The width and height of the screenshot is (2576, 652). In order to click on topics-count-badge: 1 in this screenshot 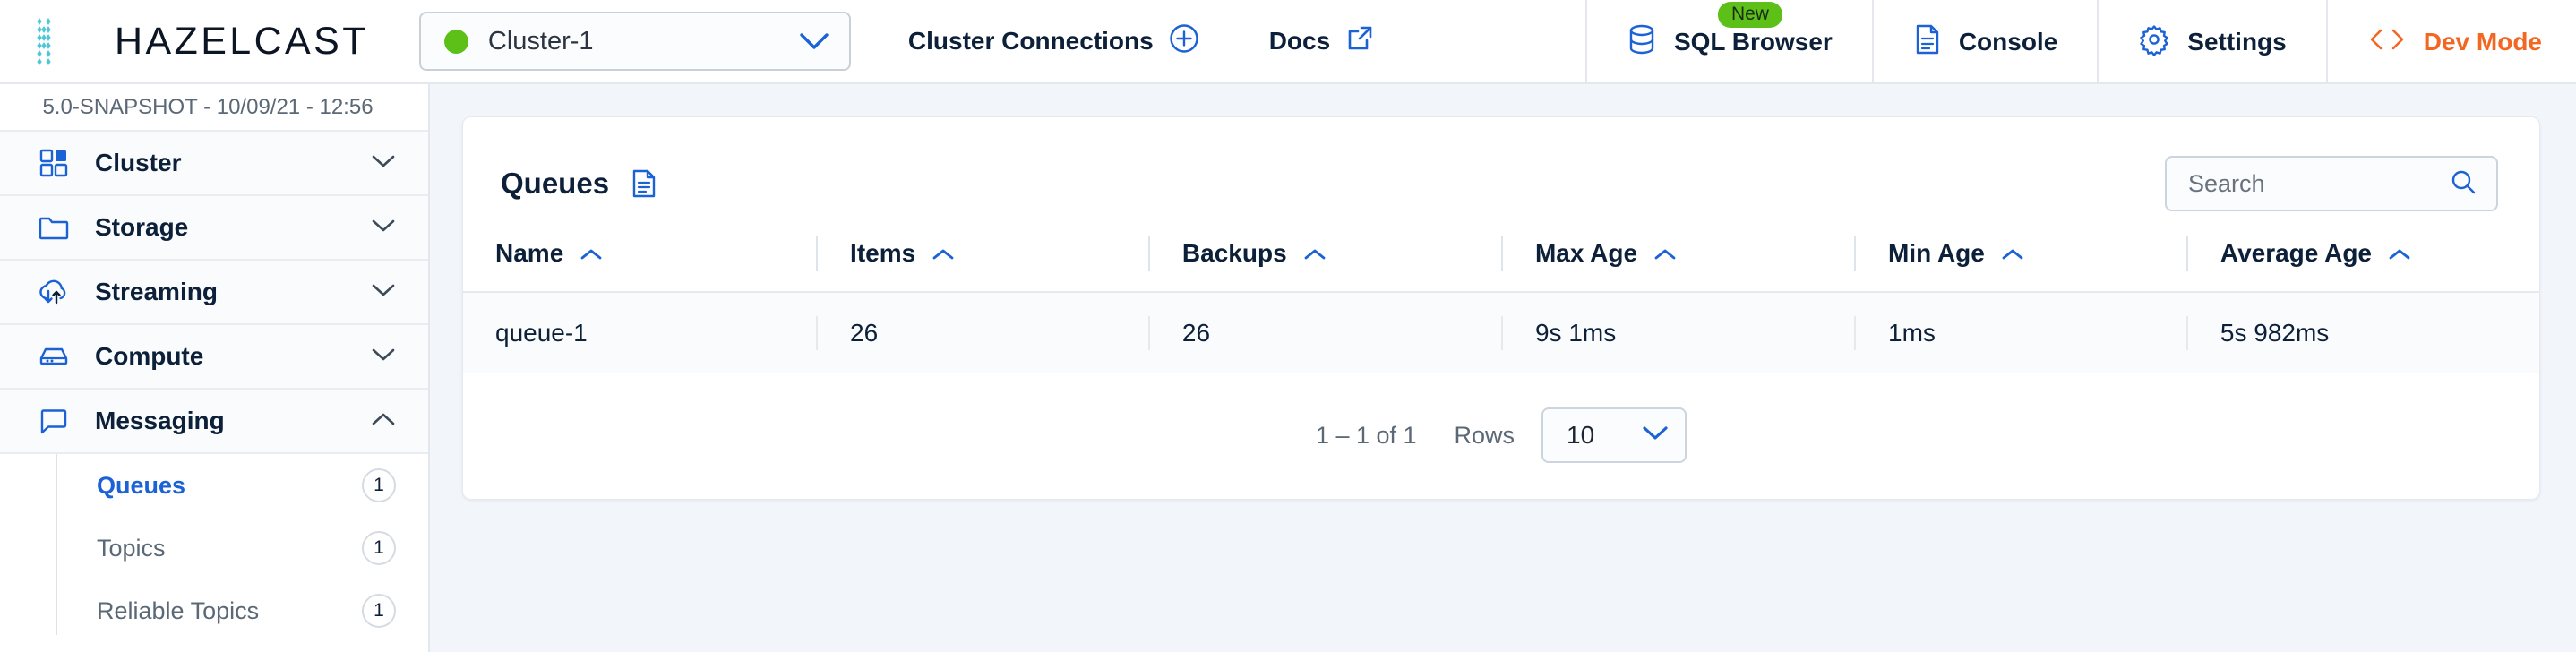, I will do `click(379, 548)`.